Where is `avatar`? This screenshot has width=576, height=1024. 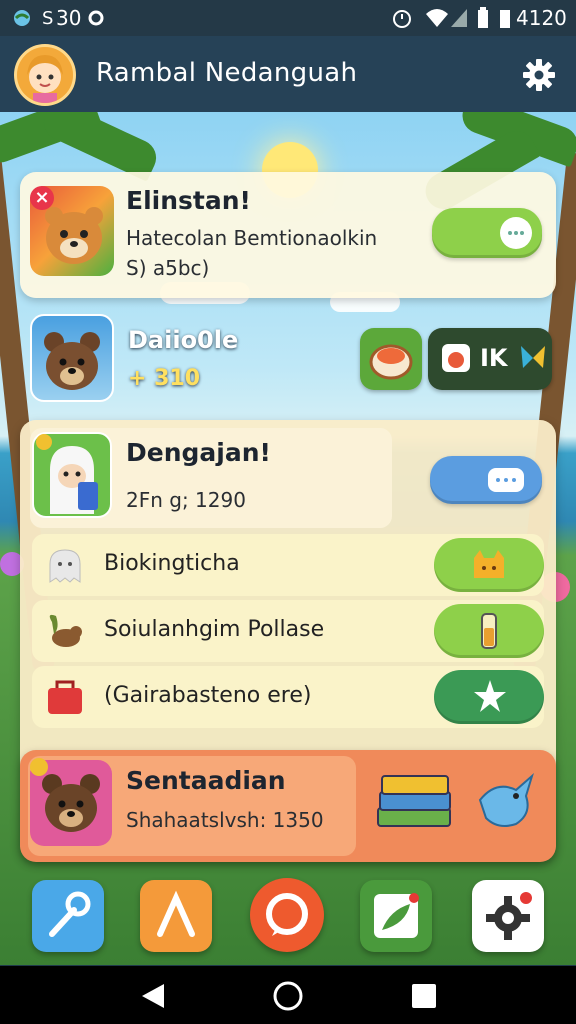
avatar is located at coordinates (45, 75).